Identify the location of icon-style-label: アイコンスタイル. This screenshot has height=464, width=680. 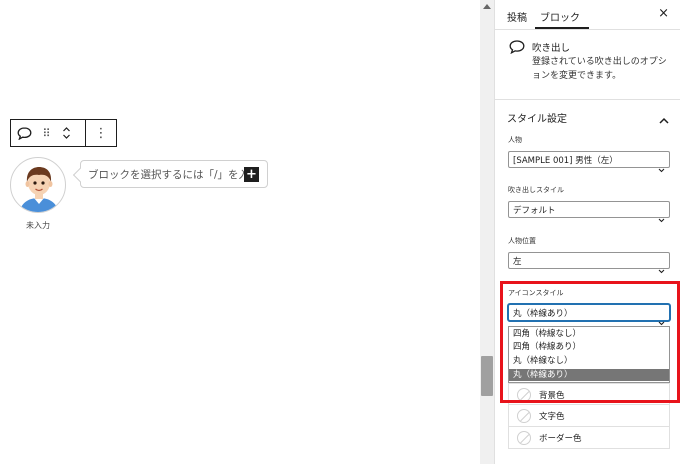
(536, 293).